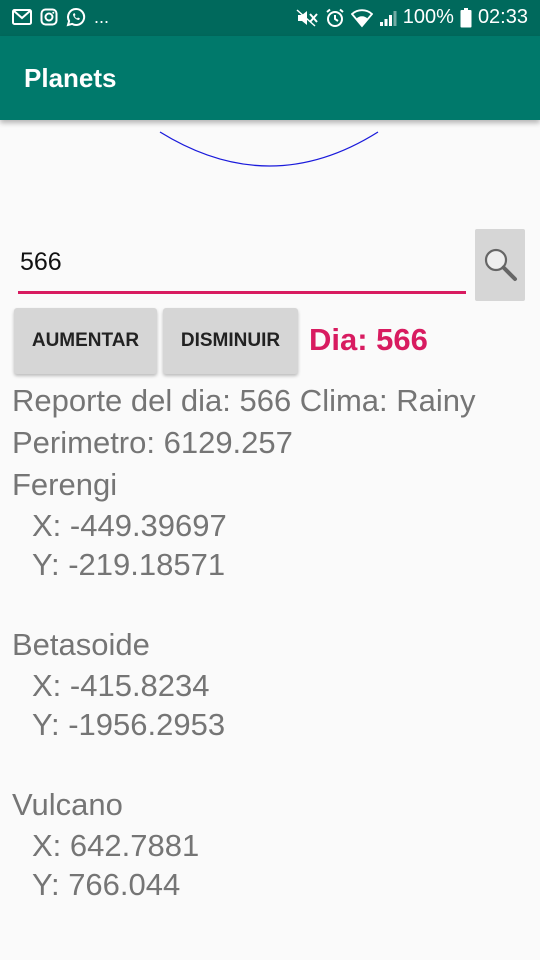 This screenshot has width=540, height=960. Describe the element at coordinates (242, 268) in the screenshot. I see `day-input` at that location.